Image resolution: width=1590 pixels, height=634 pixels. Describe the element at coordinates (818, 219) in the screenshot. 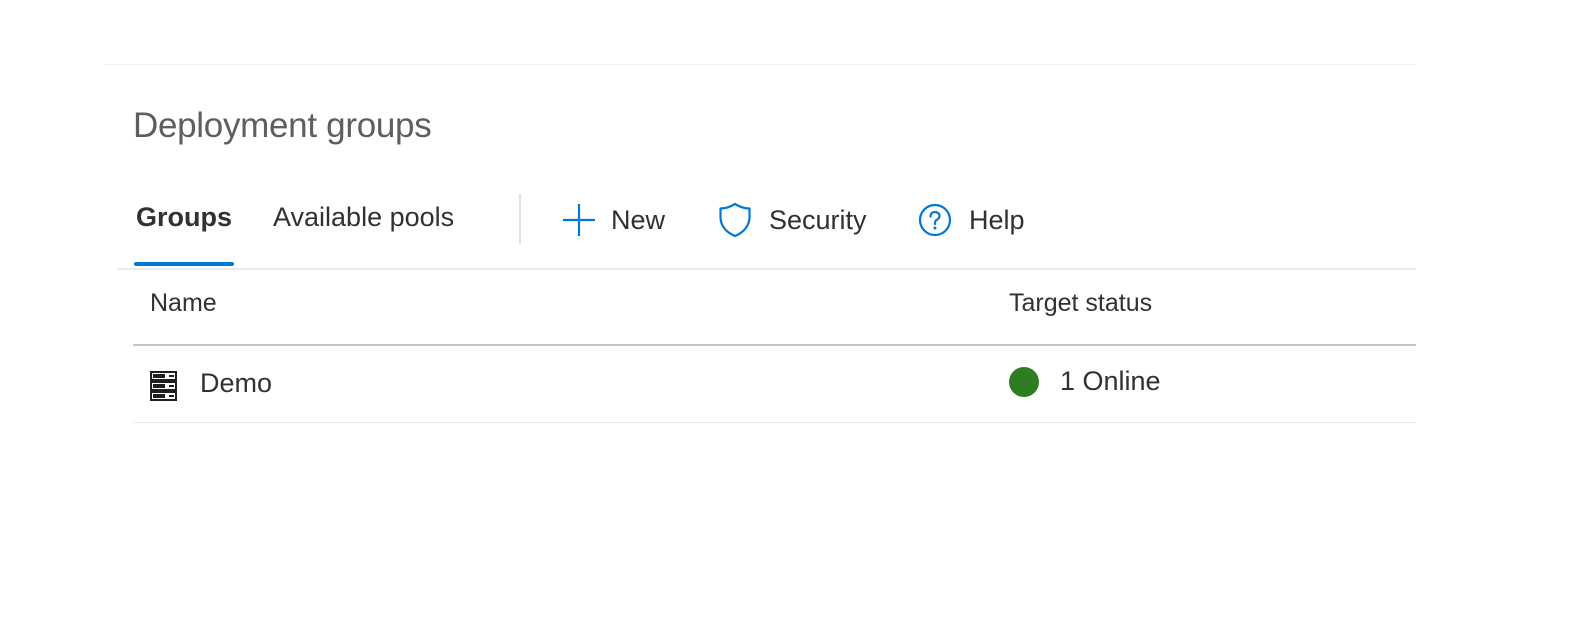

I see `security-button-label: Security` at that location.